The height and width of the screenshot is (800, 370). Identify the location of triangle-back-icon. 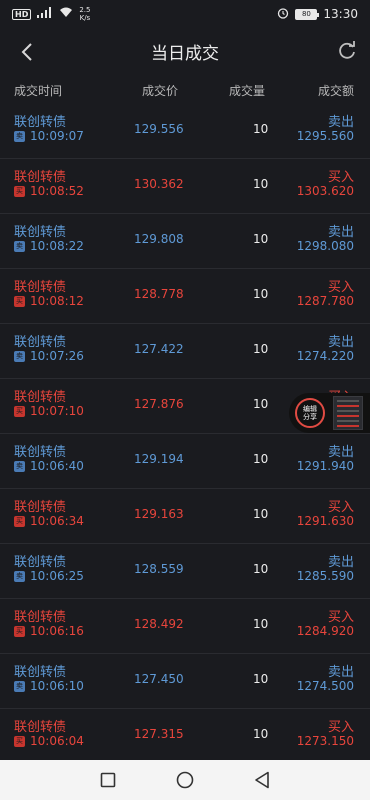
(261, 780).